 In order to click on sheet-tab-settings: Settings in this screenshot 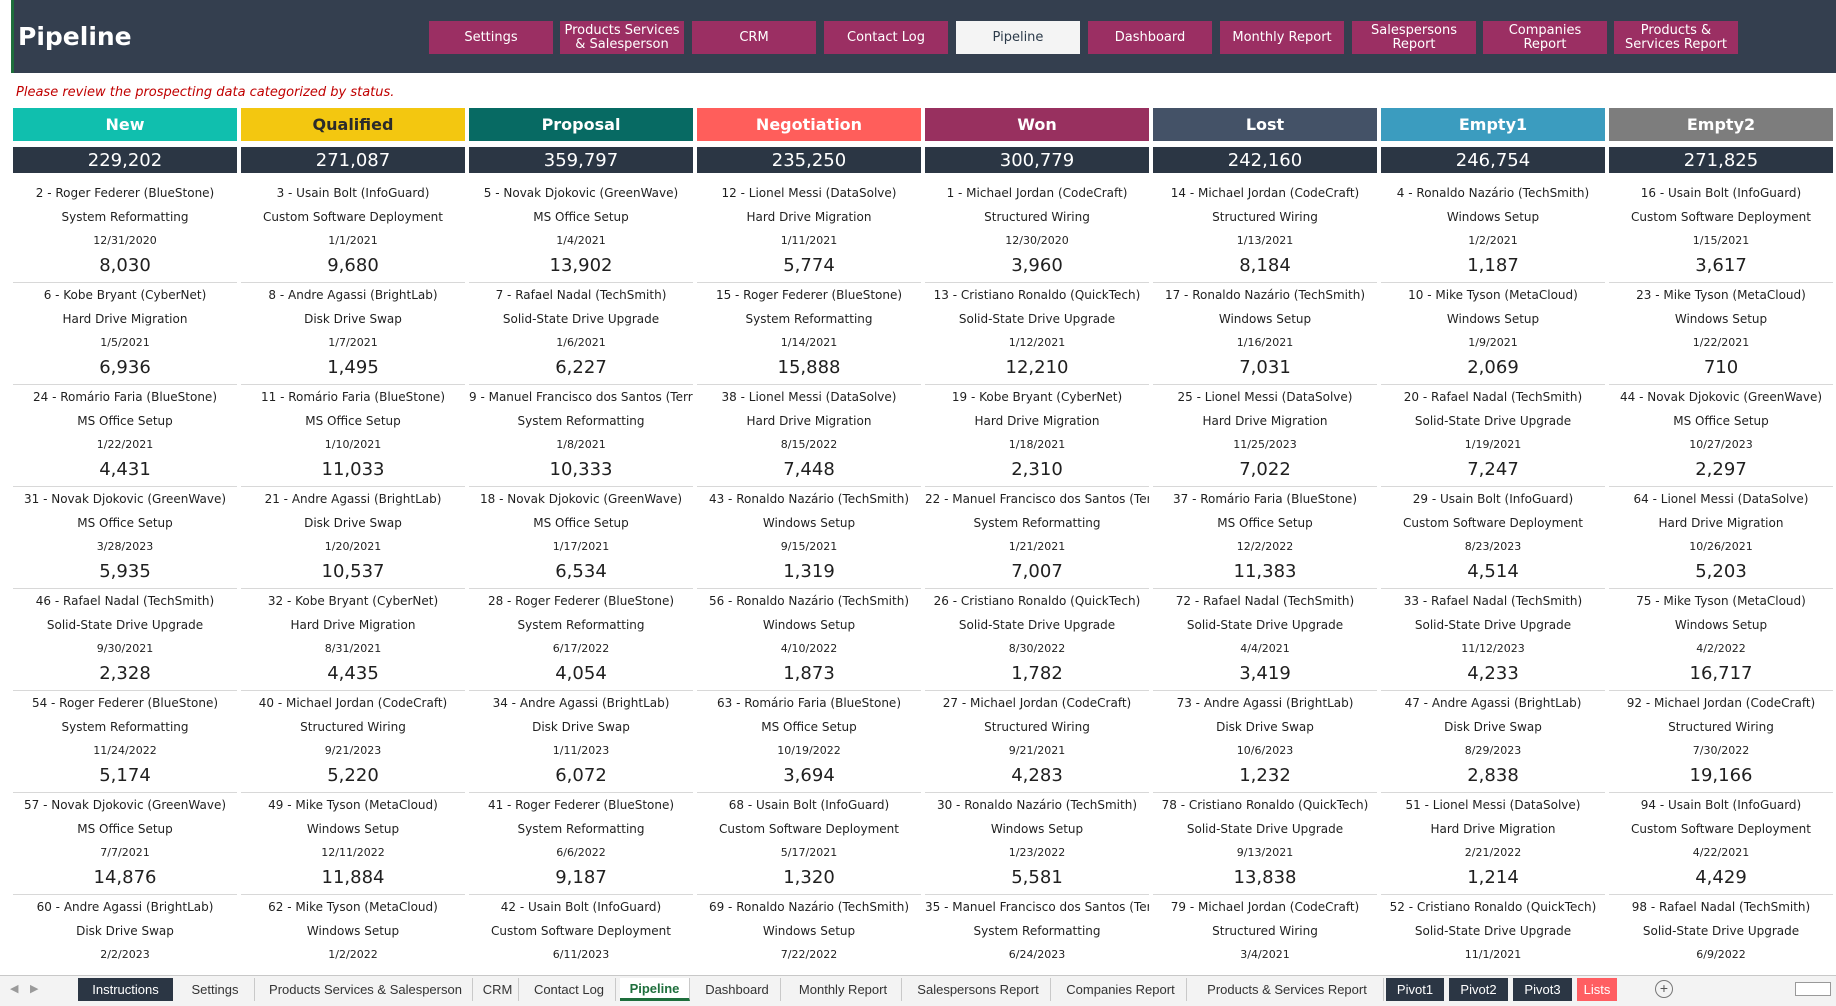, I will do `click(215, 989)`.